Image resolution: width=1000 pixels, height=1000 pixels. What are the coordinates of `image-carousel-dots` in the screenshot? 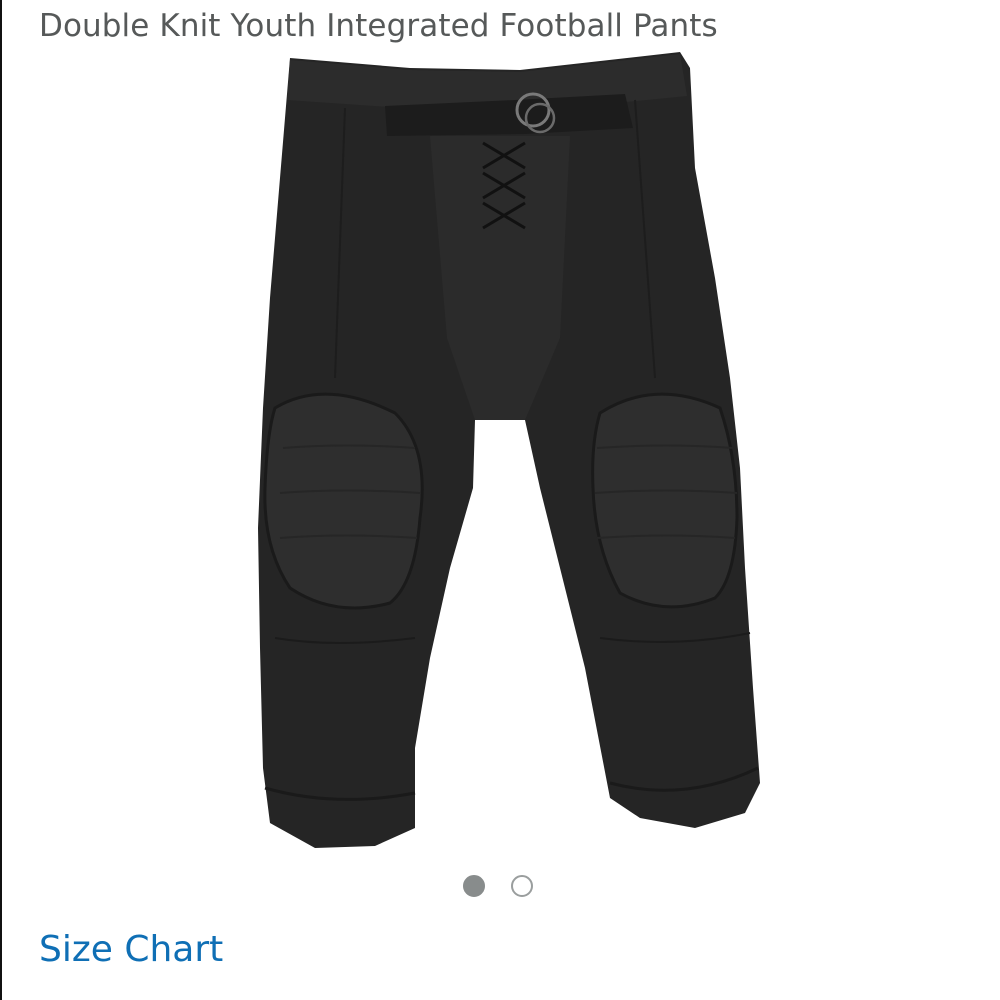 It's located at (498, 886).